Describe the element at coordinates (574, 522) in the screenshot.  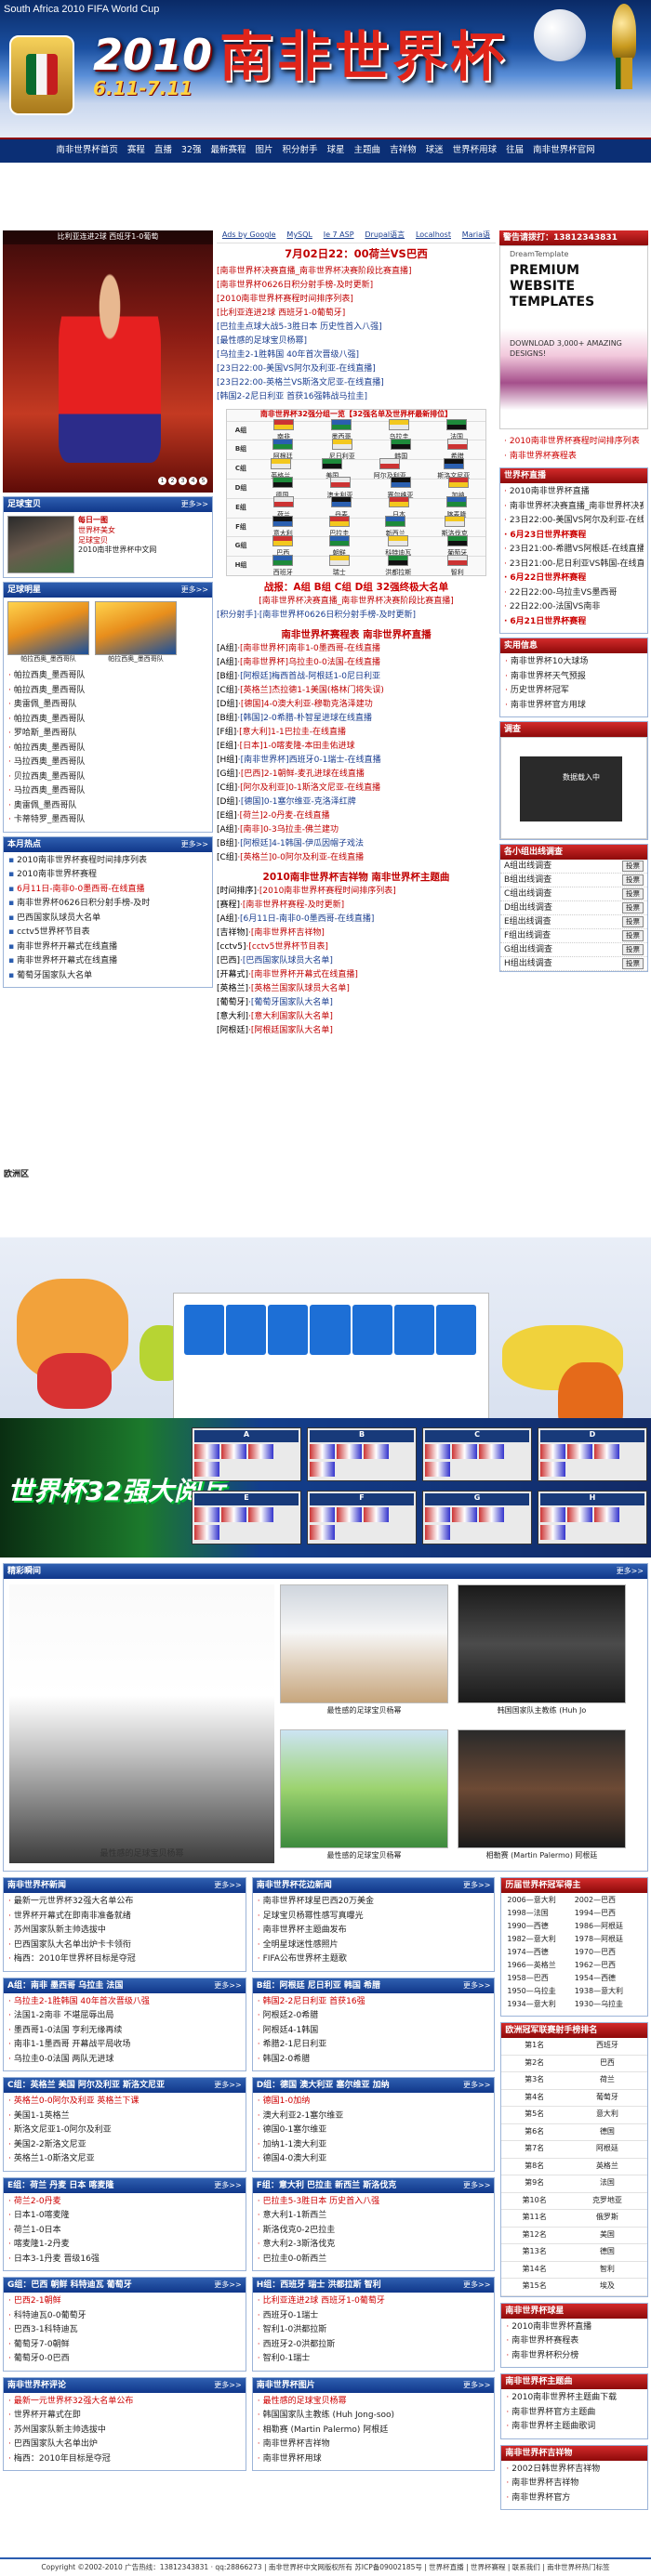
I see `live-list-item: 23日22:00-美国VS阿尔及利亚-在线直播` at that location.